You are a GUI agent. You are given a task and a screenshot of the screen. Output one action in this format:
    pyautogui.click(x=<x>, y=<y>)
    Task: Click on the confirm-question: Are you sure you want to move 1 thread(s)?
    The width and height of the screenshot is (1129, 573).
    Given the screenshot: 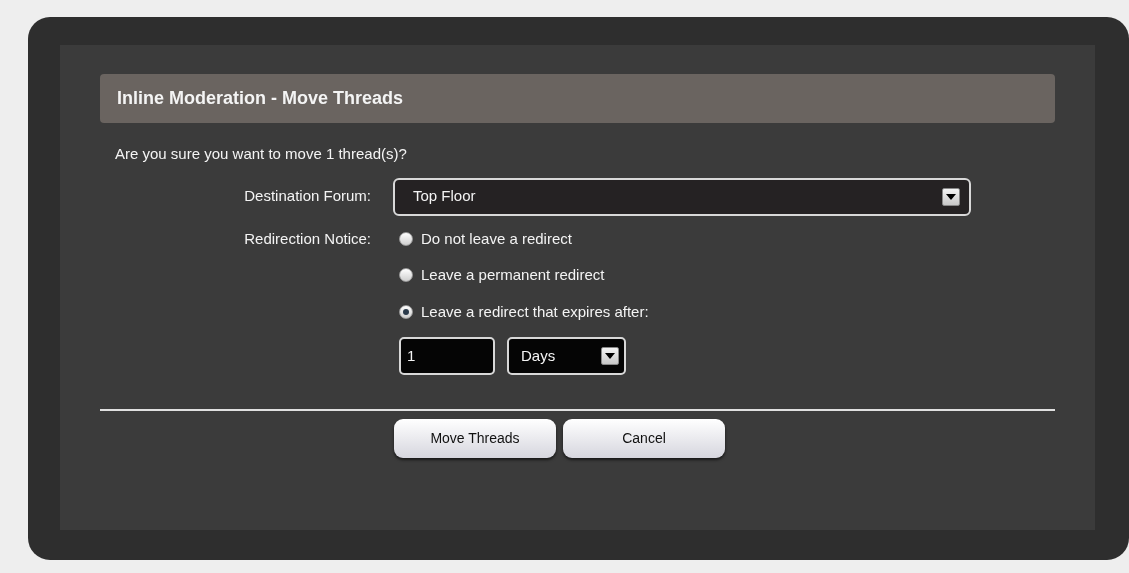 What is the action you would take?
    pyautogui.click(x=261, y=154)
    